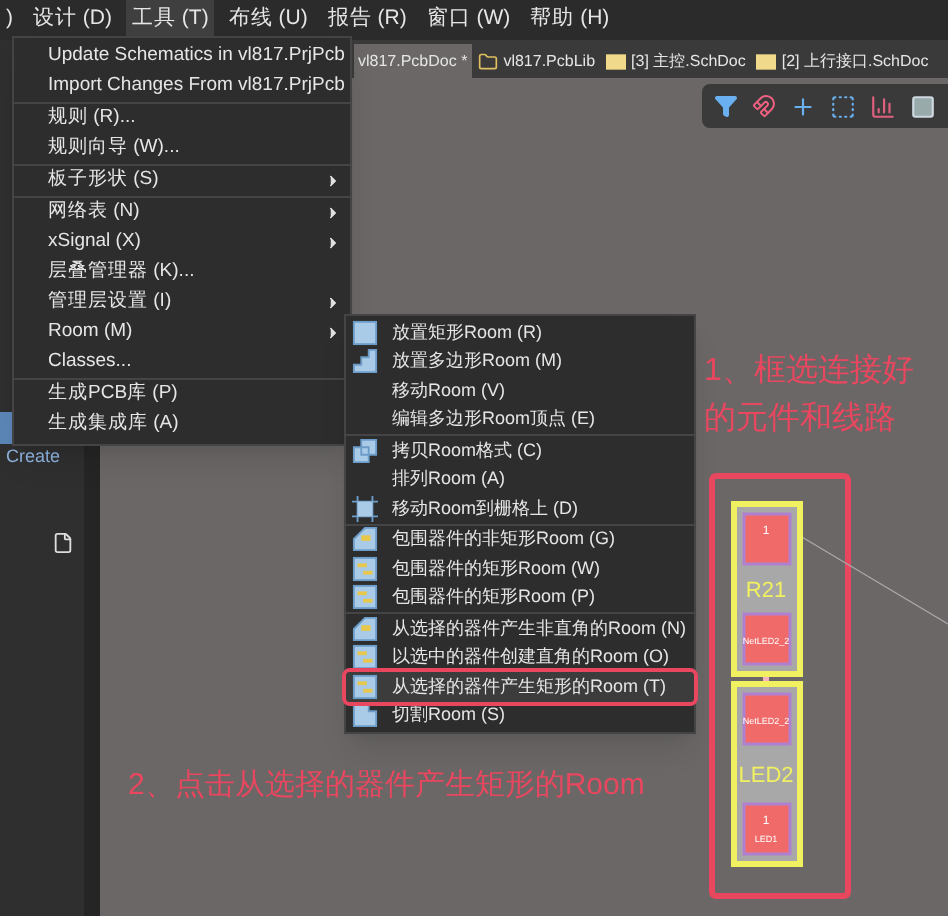  I want to click on component-designator: R21, so click(766, 591).